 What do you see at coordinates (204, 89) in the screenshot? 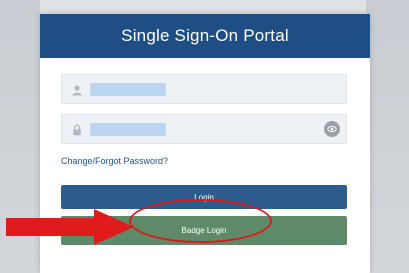
I see `username-field` at bounding box center [204, 89].